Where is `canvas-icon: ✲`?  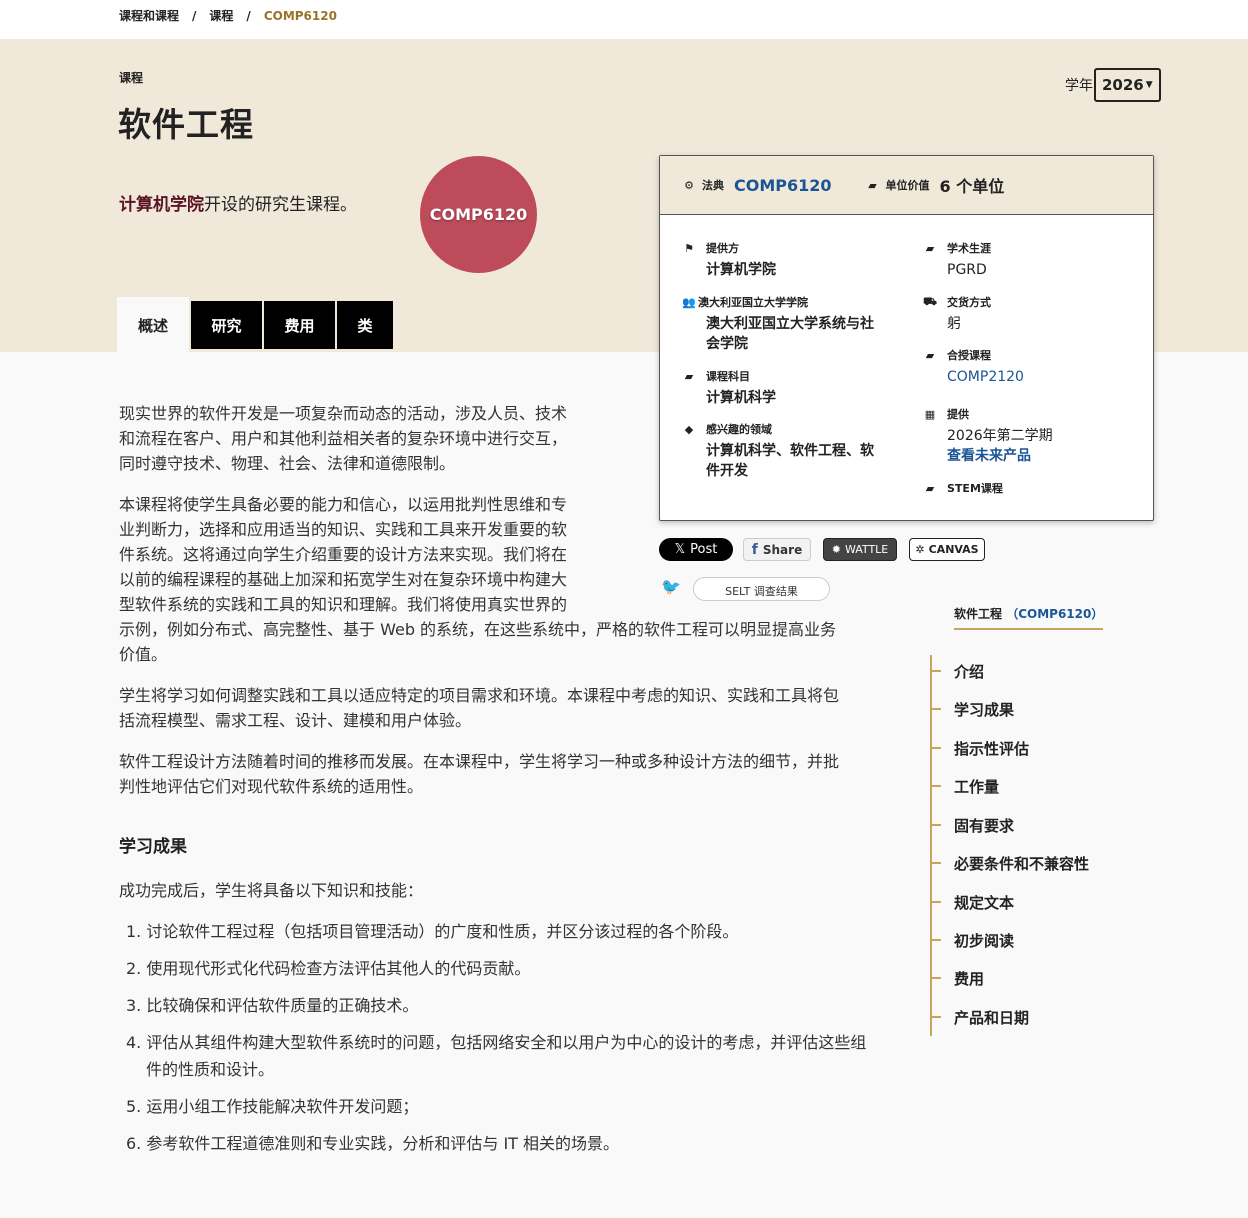 canvas-icon: ✲ is located at coordinates (920, 549).